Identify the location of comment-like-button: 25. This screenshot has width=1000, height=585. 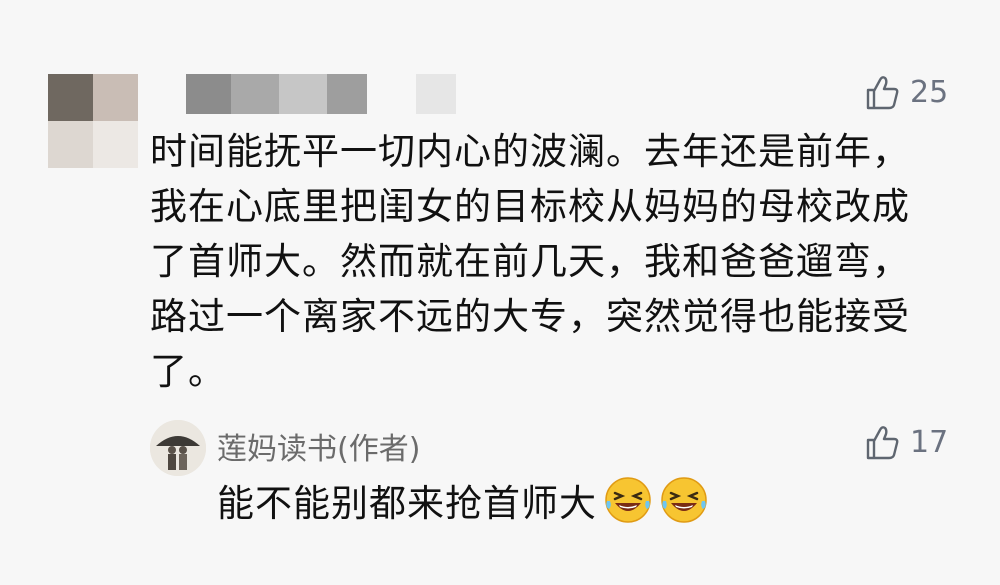
(905, 92).